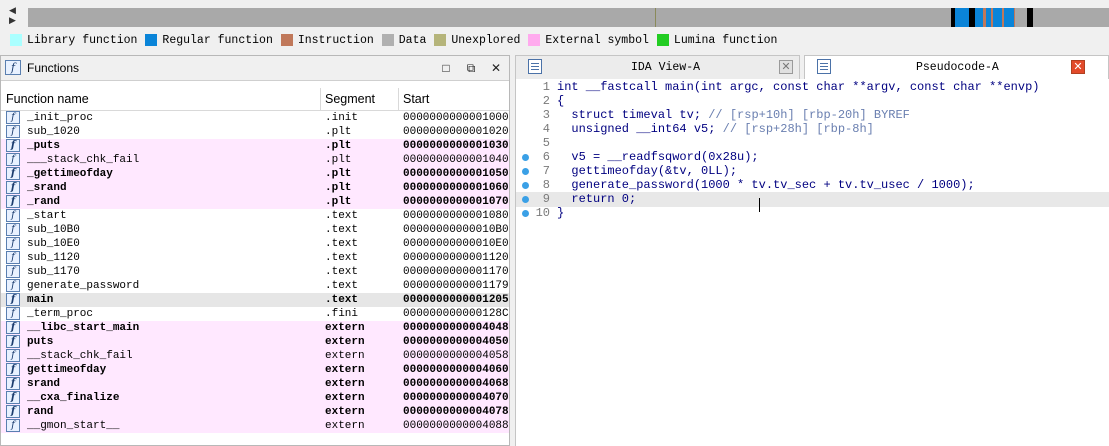 This screenshot has width=1109, height=446. I want to click on table-row: f _start .text 0000000000001080, so click(255, 216).